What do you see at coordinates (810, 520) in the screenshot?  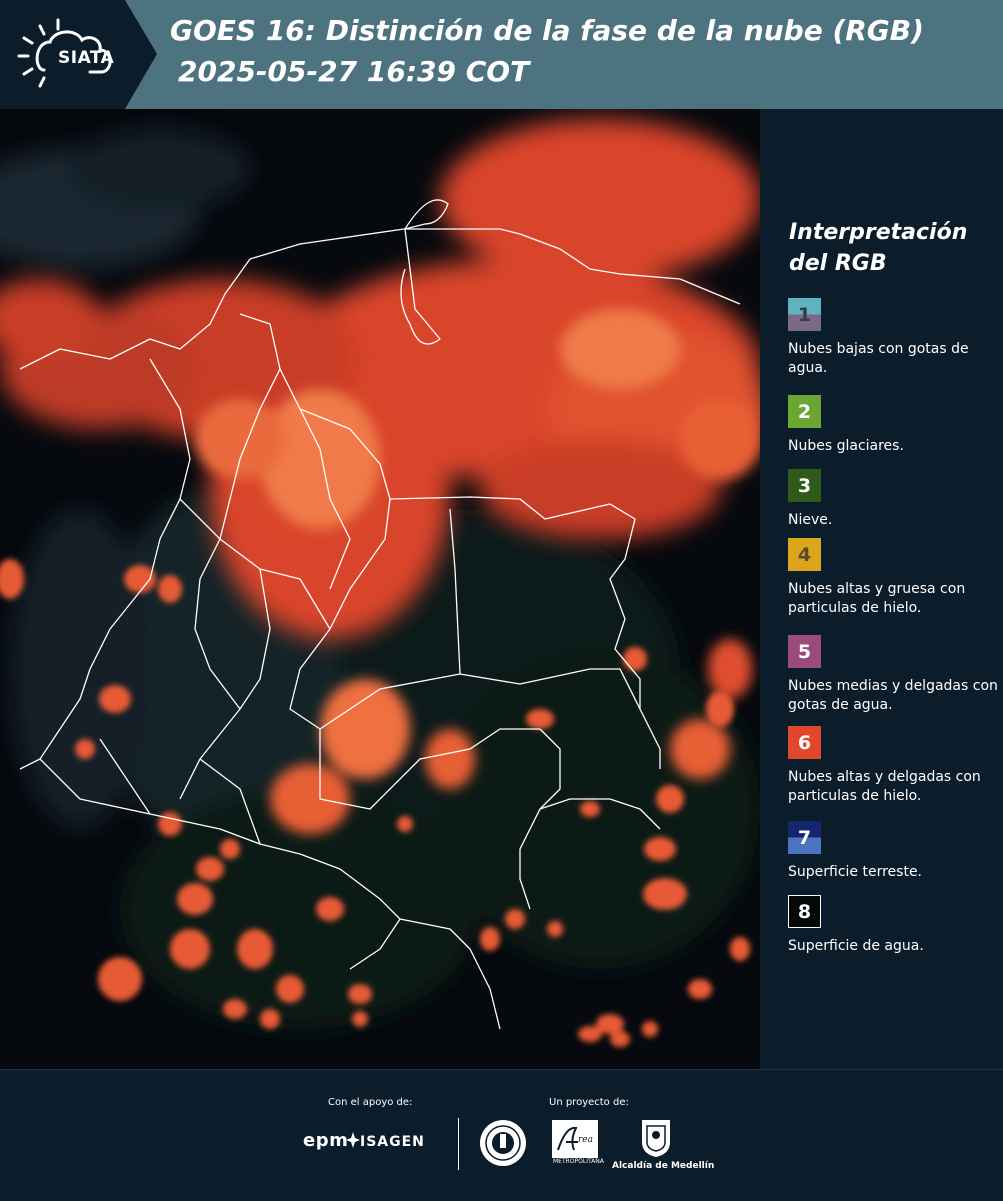 I see `legend-label: Nieve.` at bounding box center [810, 520].